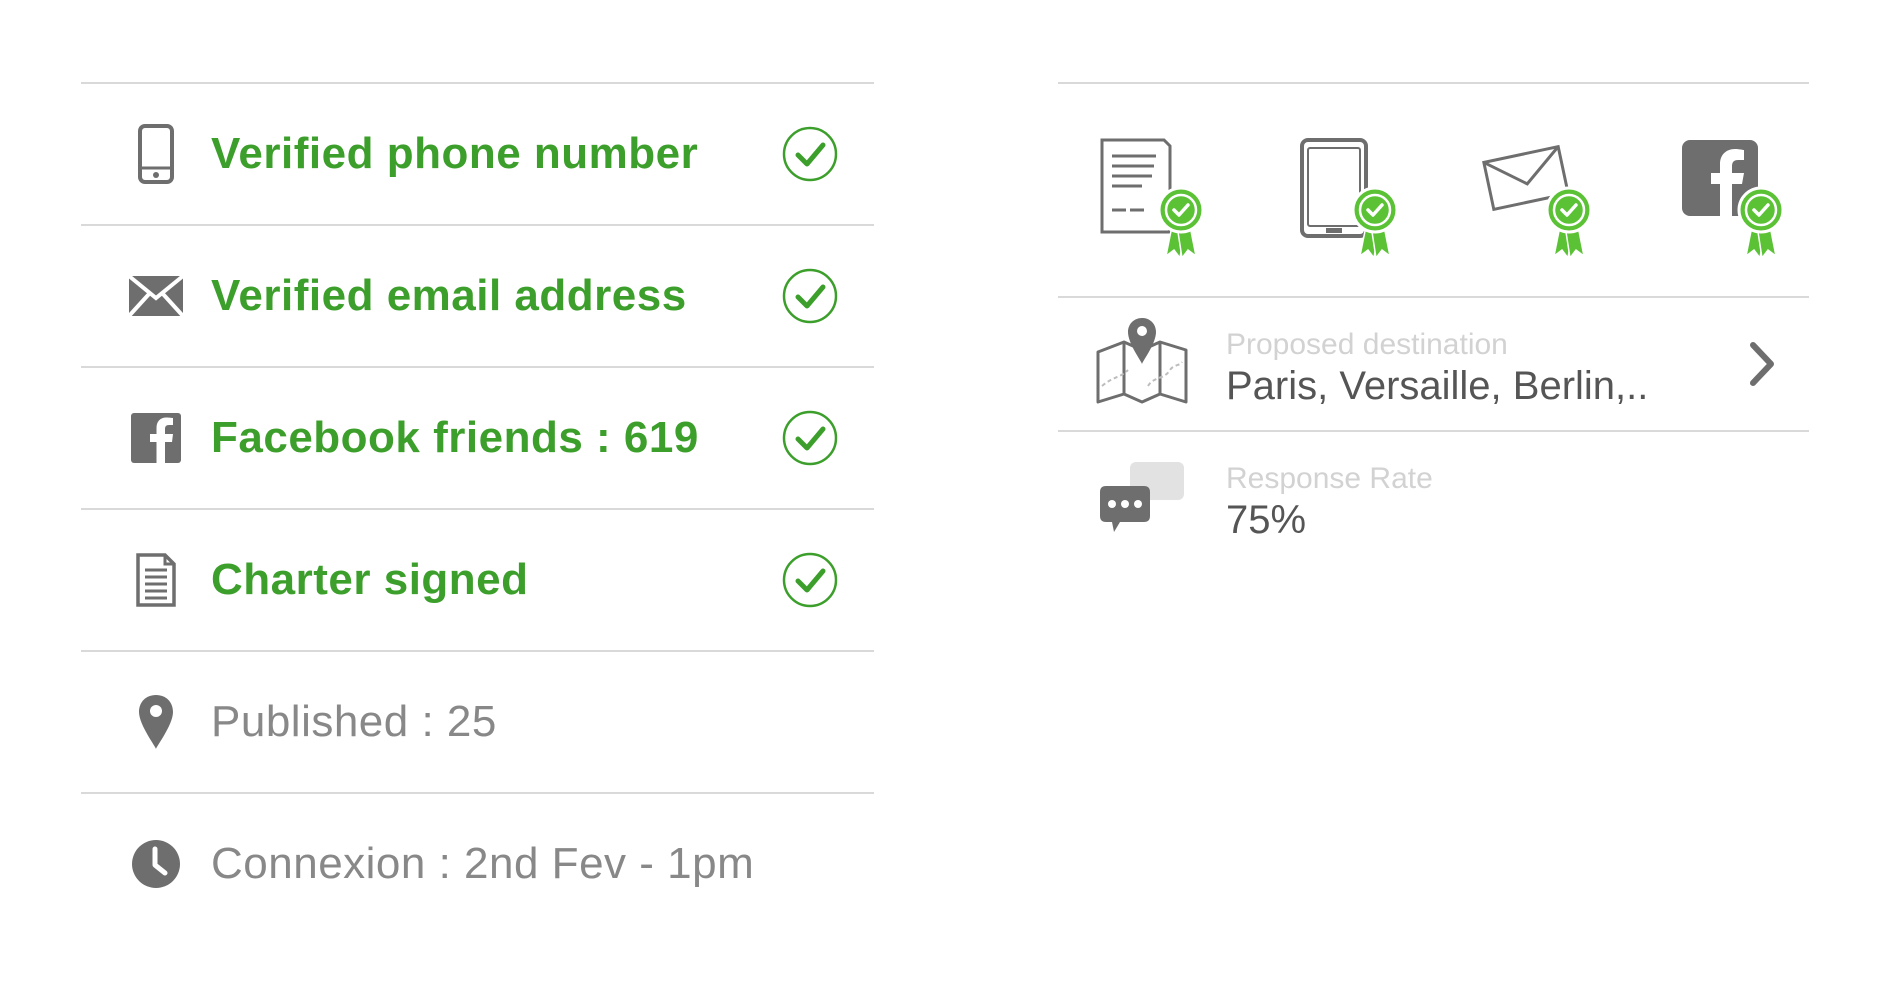  Describe the element at coordinates (354, 721) in the screenshot. I see `published-count: Published : 25` at that location.